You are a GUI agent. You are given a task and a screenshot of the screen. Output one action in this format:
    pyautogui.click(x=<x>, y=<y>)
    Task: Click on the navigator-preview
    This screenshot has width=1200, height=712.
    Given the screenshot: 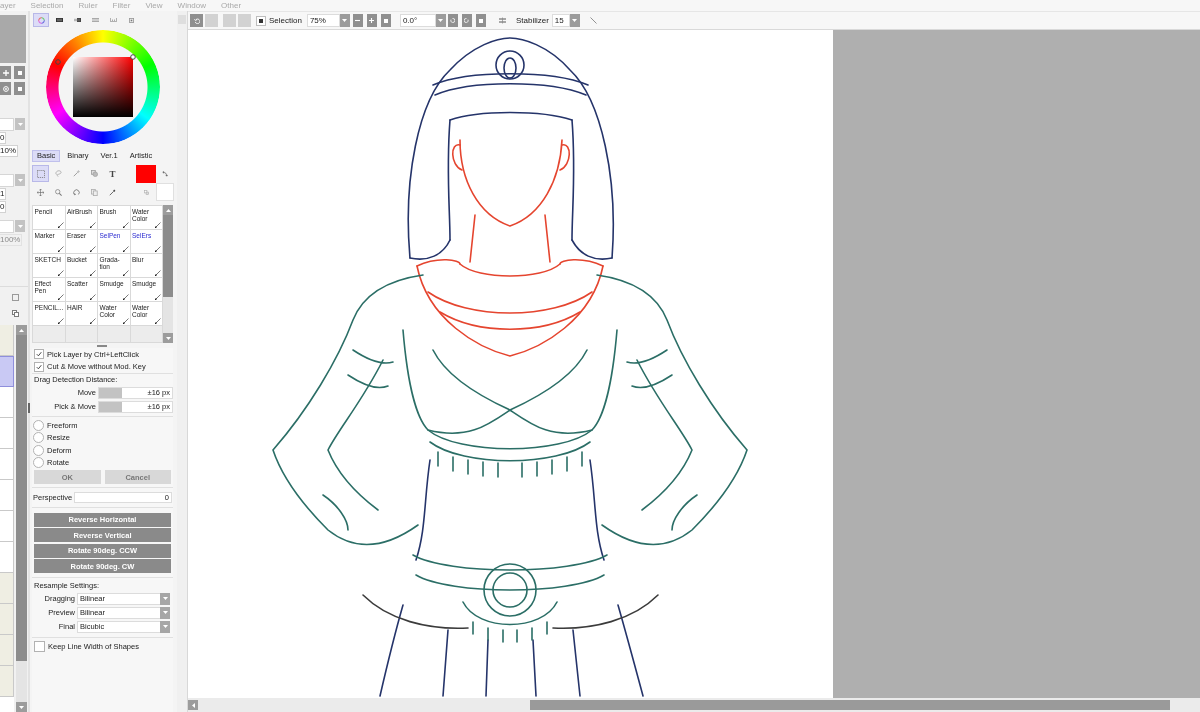 What is the action you would take?
    pyautogui.click(x=13, y=39)
    